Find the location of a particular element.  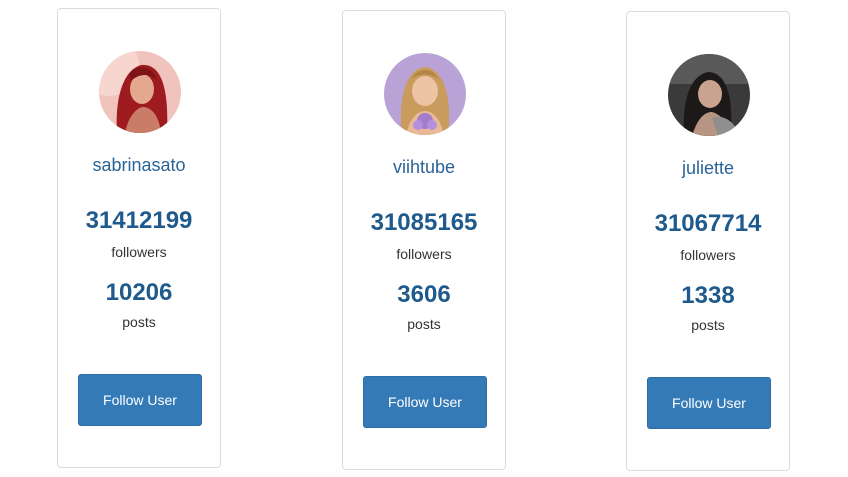

username: sabrinasato is located at coordinates (139, 165).